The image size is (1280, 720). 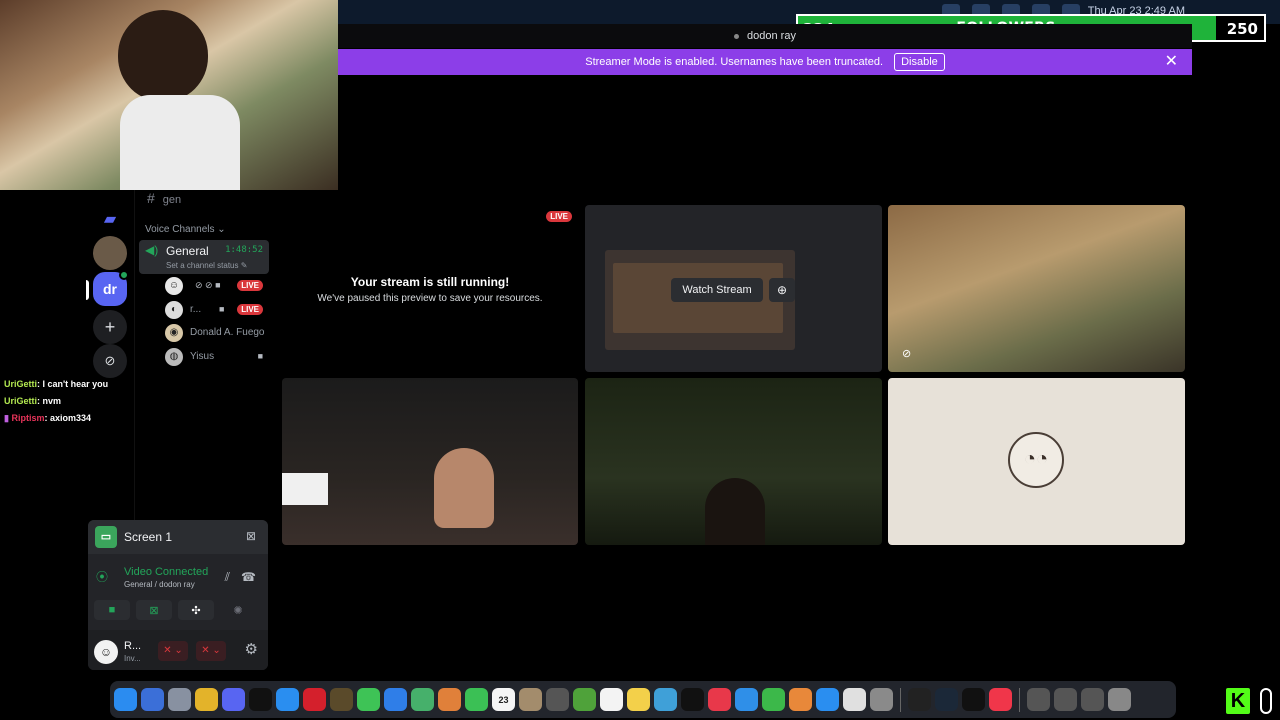 What do you see at coordinates (110, 361) in the screenshot?
I see `discover-icon: ⊘` at bounding box center [110, 361].